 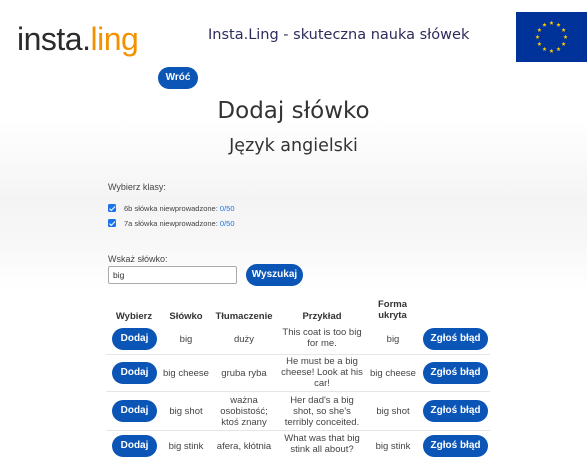 I want to click on translation-cell: gruba ryba, so click(x=244, y=373).